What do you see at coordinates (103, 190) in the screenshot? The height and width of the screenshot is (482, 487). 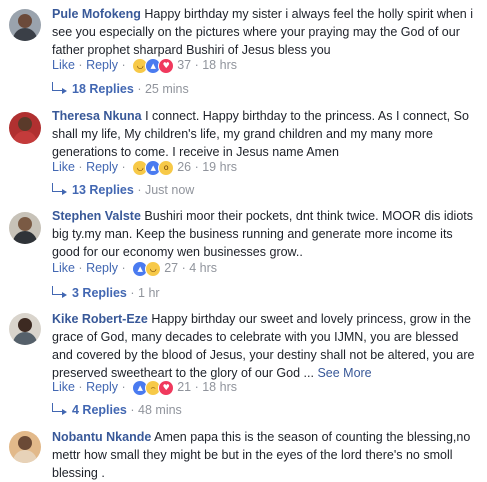 I see `replies-count: 13 Replies` at bounding box center [103, 190].